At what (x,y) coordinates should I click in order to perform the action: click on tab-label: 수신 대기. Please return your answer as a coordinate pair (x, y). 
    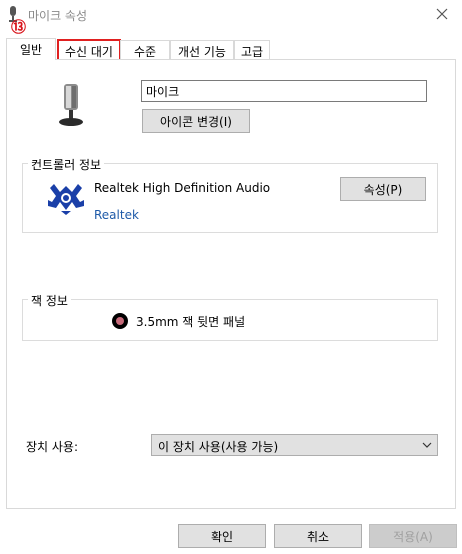
    Looking at the image, I should click on (89, 52).